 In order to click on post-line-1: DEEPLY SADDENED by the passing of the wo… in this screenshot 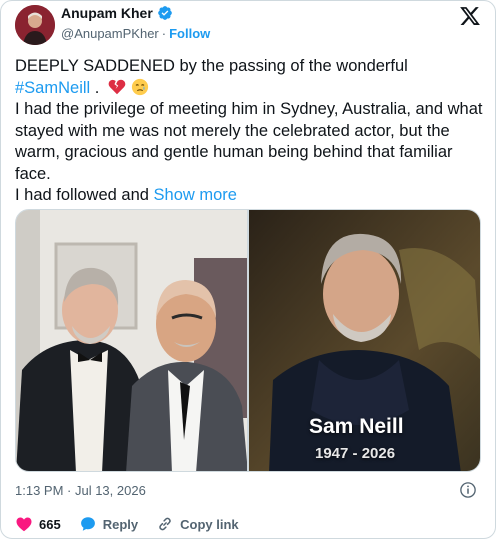, I will do `click(211, 66)`.